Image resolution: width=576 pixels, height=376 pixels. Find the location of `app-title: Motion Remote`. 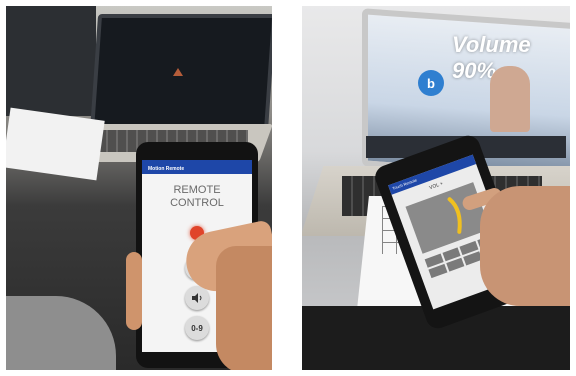

app-title: Motion Remote is located at coordinates (166, 169).